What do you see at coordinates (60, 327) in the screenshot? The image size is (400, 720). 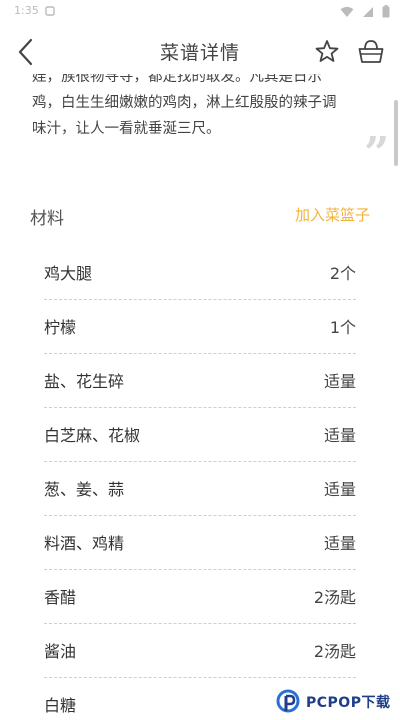 I see `ingredient-name: 柠檬` at bounding box center [60, 327].